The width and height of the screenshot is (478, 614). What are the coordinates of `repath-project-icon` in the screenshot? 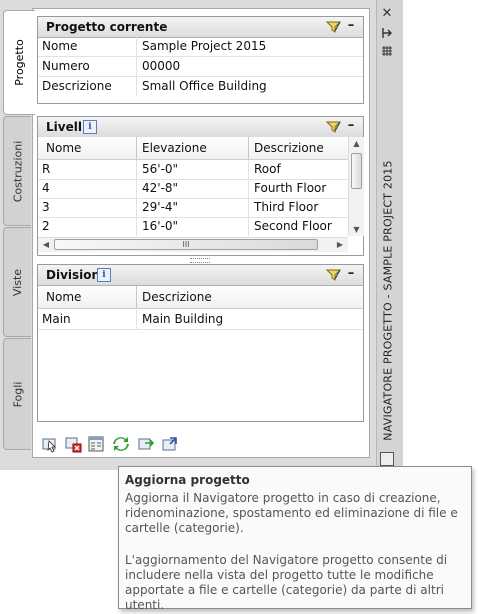 It's located at (146, 444).